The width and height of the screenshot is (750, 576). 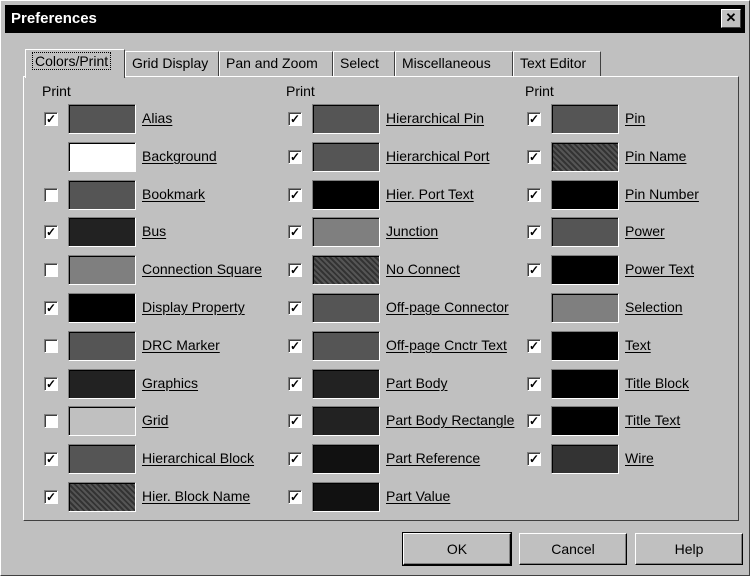 What do you see at coordinates (534, 346) in the screenshot?
I see `print-checkbox-text: ✓` at bounding box center [534, 346].